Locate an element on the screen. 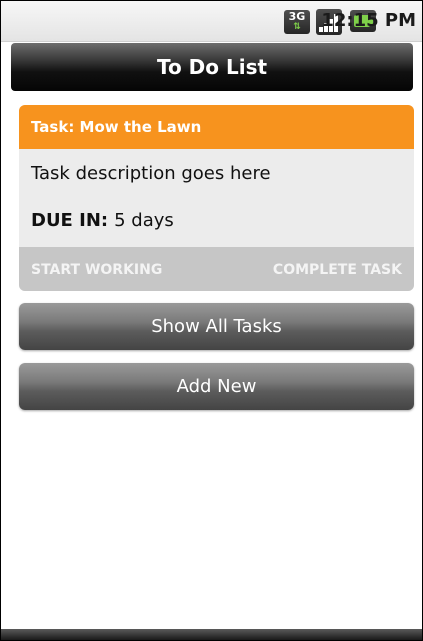 The image size is (423, 641). complete-task-button: COMPLETE TASK is located at coordinates (337, 270).